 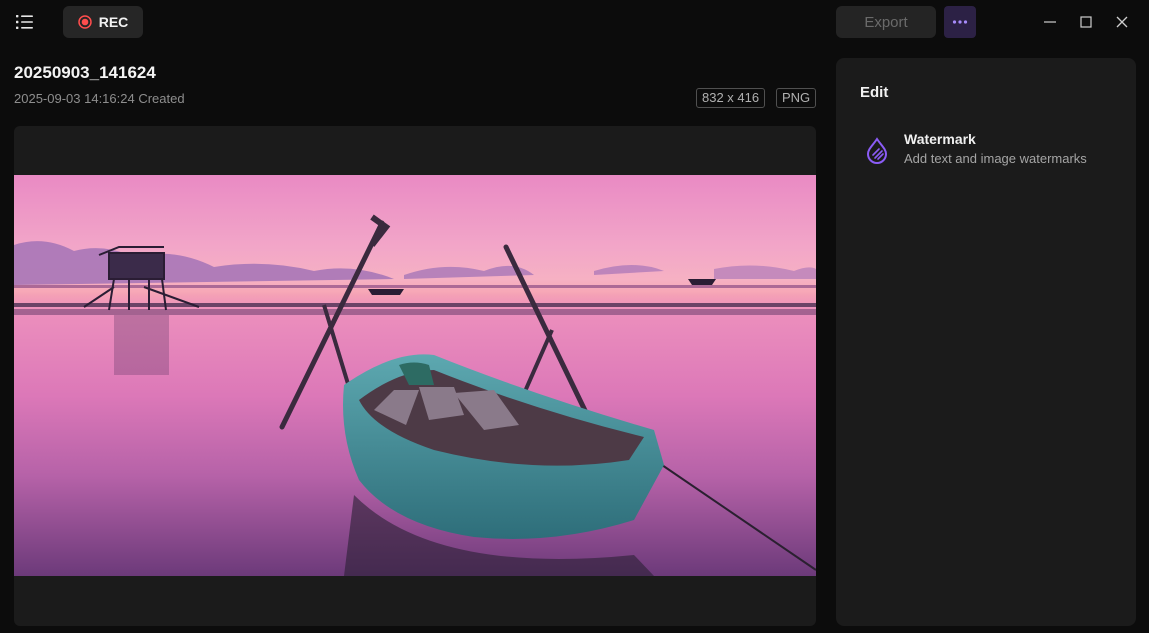 What do you see at coordinates (113, 22) in the screenshot?
I see `record-label: REC` at bounding box center [113, 22].